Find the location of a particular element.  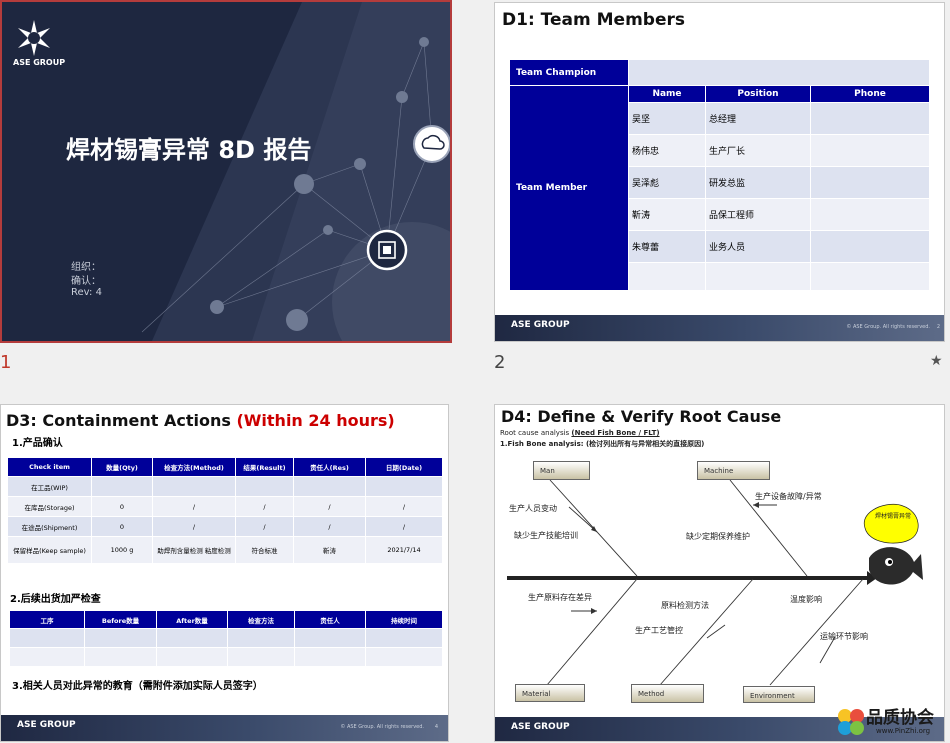

cause-equipment-failure: 生产设备故障/异常 is located at coordinates (788, 496).